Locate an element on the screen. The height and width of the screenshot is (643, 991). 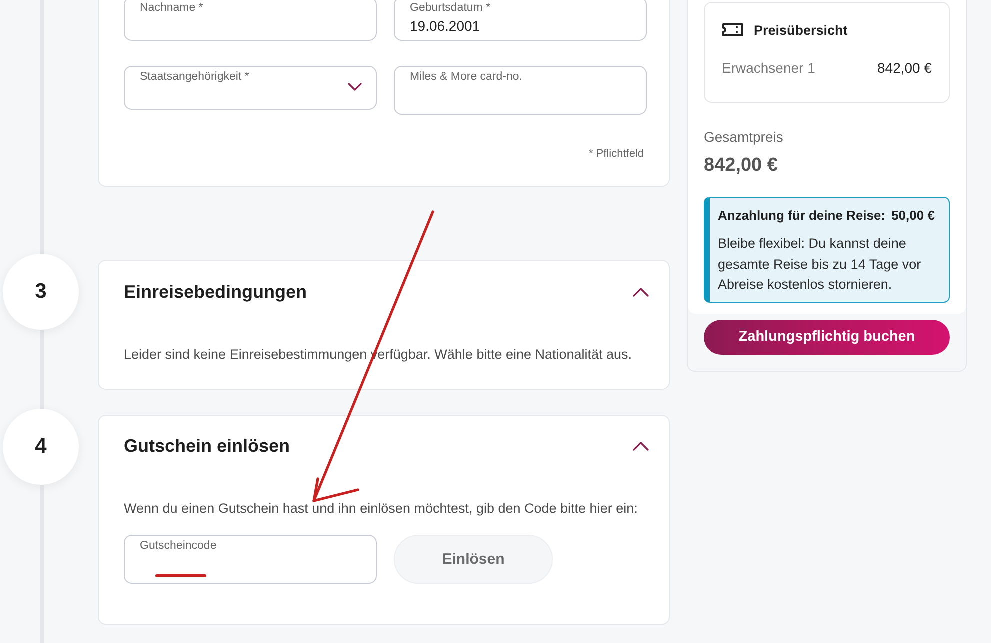
deposit-title: Anzahlung für deine Reise: is located at coordinates (802, 216).